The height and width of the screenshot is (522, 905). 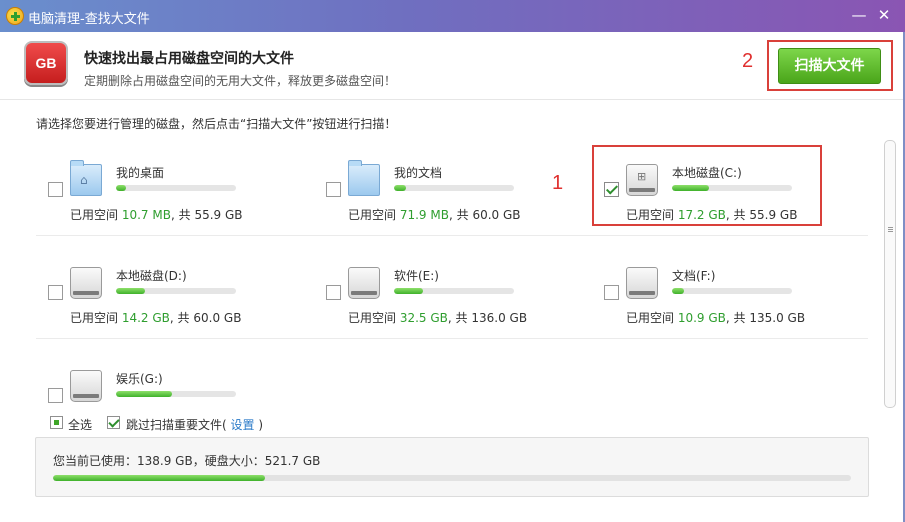 I want to click on gb-icon-label: GB, so click(x=46, y=63).